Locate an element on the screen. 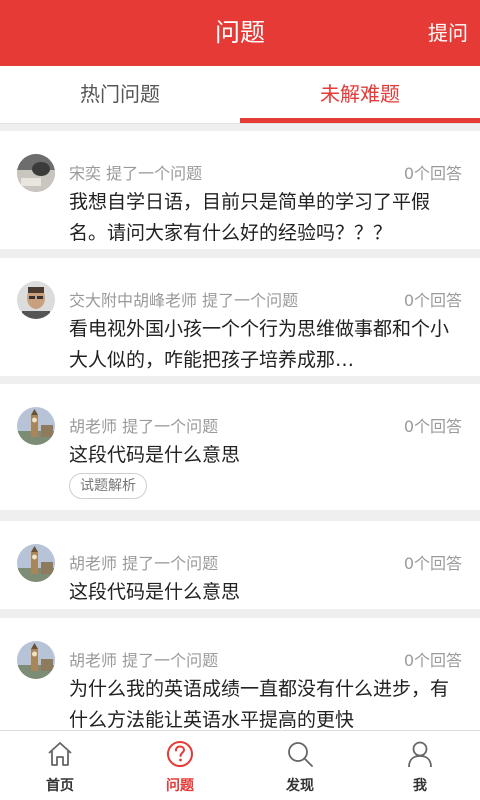 This screenshot has width=480, height=800. nav-label: 我 is located at coordinates (420, 786).